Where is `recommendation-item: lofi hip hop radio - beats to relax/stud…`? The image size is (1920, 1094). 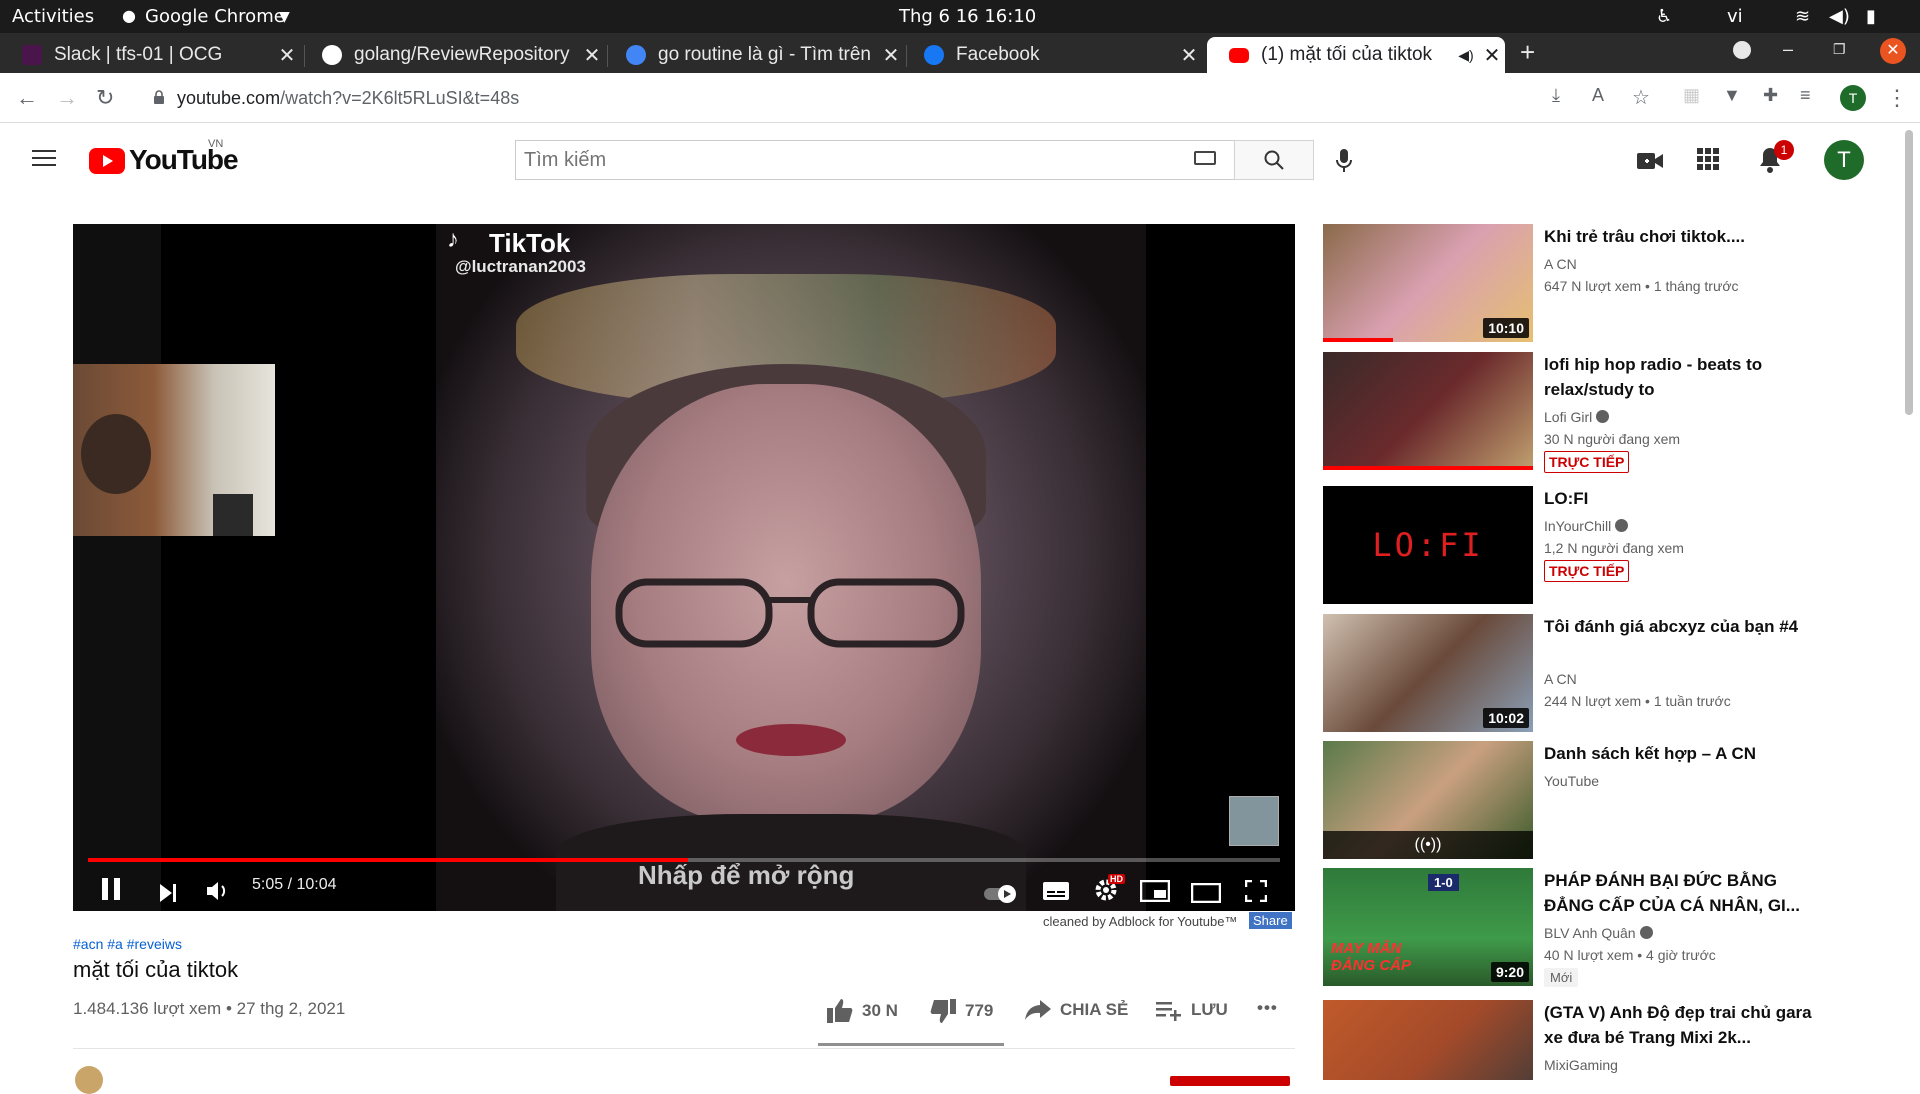
recommendation-item: lofi hip hop radio - beats to relax/stud… is located at coordinates (1603, 412).